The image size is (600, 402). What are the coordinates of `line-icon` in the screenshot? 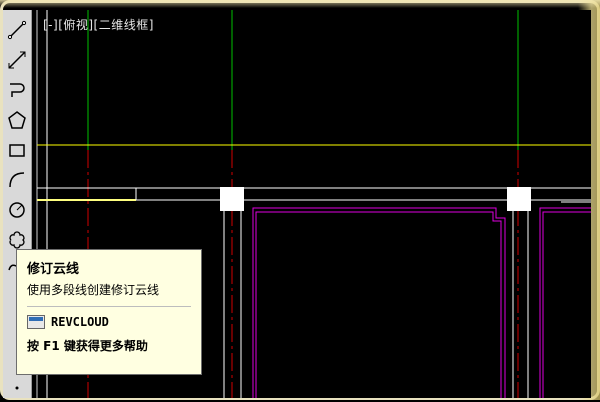 It's located at (17, 30).